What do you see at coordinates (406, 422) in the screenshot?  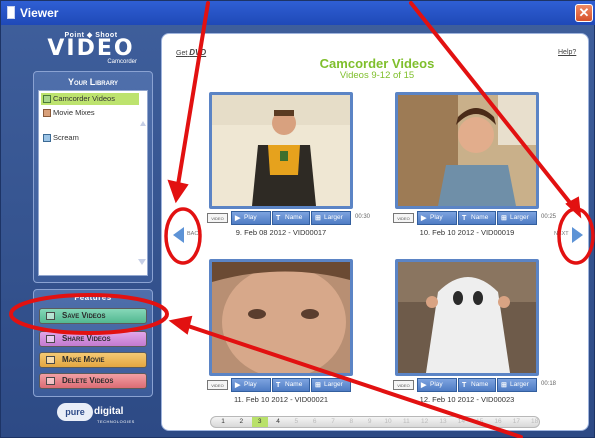 I see `page-number: 11` at bounding box center [406, 422].